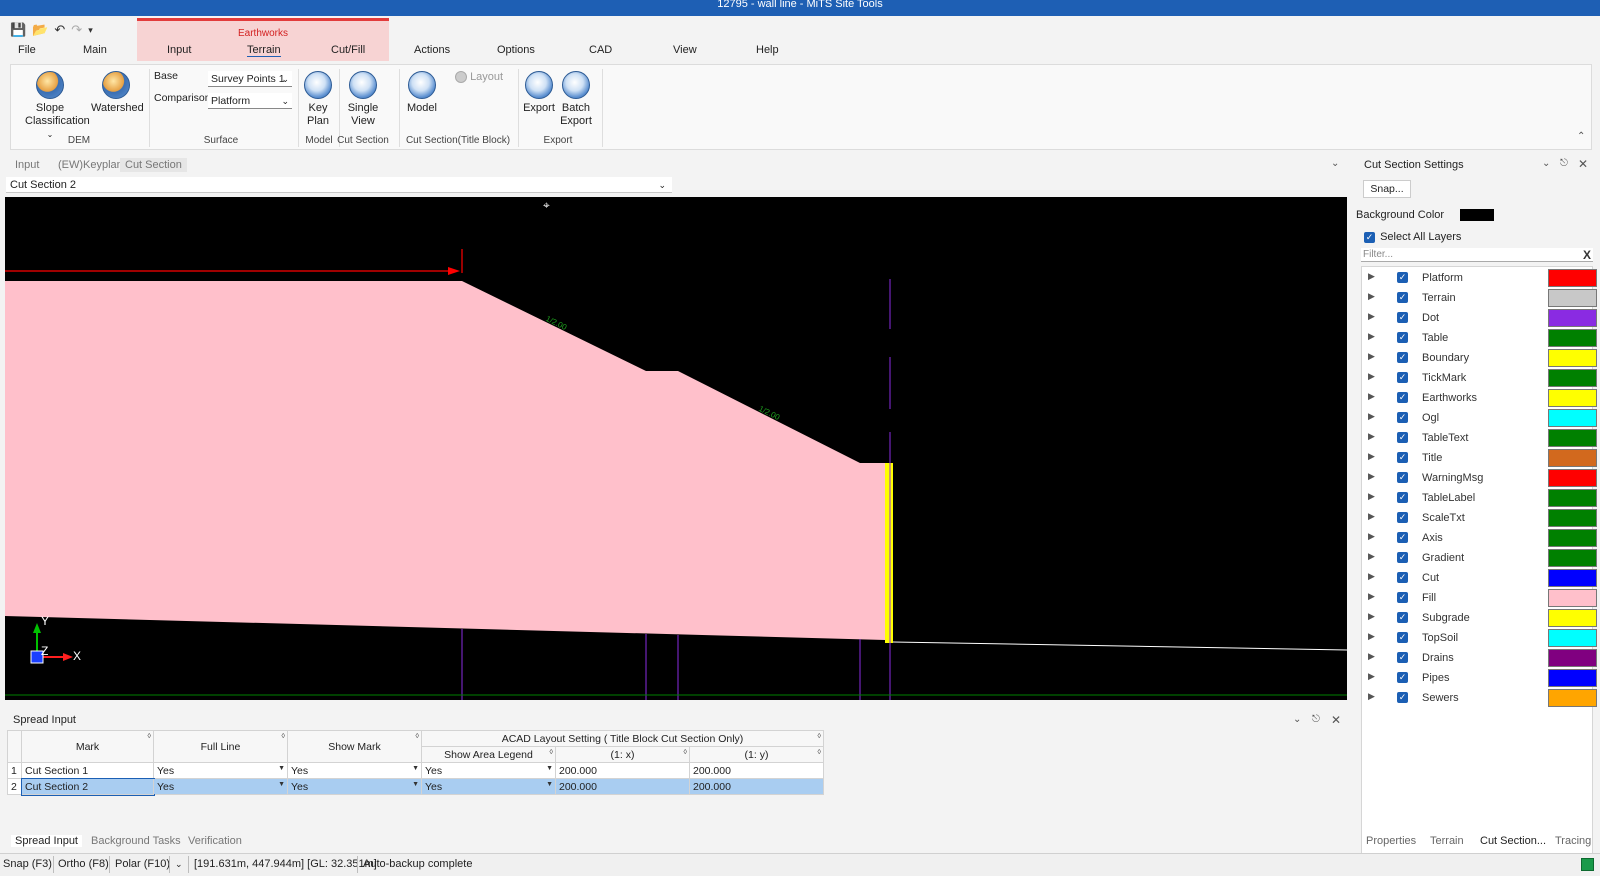 This screenshot has height=876, width=1600. What do you see at coordinates (348, 50) in the screenshot?
I see `menu-cutfill: Cut/Fill` at bounding box center [348, 50].